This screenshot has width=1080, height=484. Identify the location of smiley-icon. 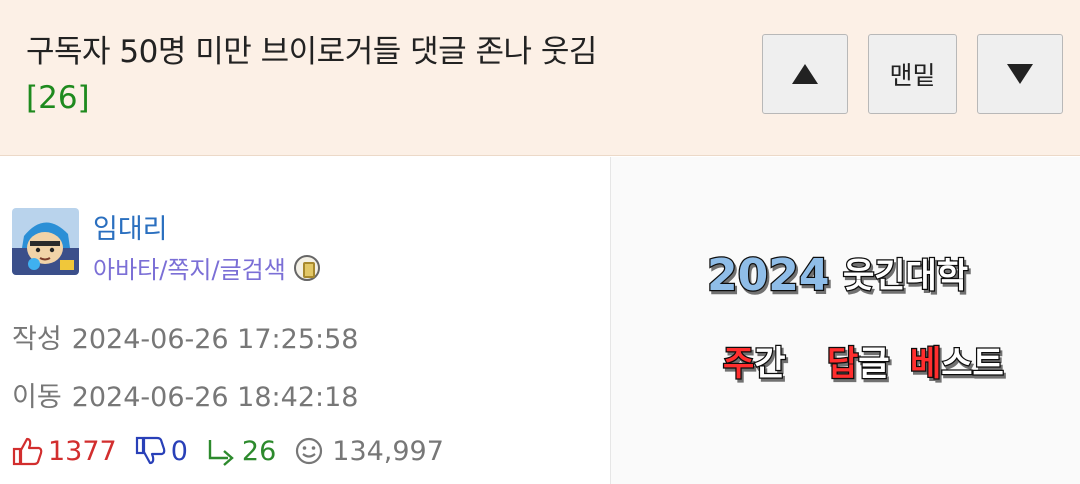
(309, 451).